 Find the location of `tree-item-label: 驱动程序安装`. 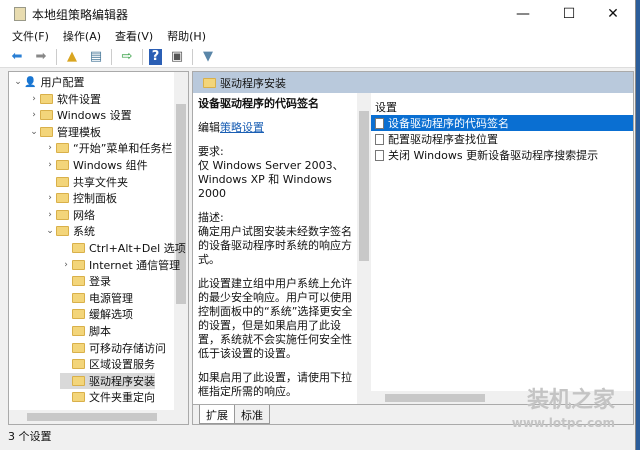

tree-item-label: 驱动程序安装 is located at coordinates (122, 381).